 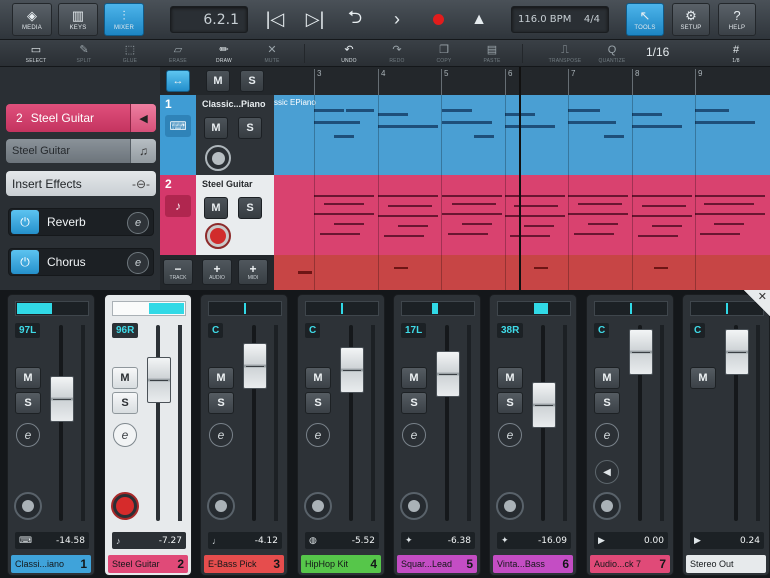 I want to click on channel-name-bar: HipHop Kit 4, so click(x=341, y=564).